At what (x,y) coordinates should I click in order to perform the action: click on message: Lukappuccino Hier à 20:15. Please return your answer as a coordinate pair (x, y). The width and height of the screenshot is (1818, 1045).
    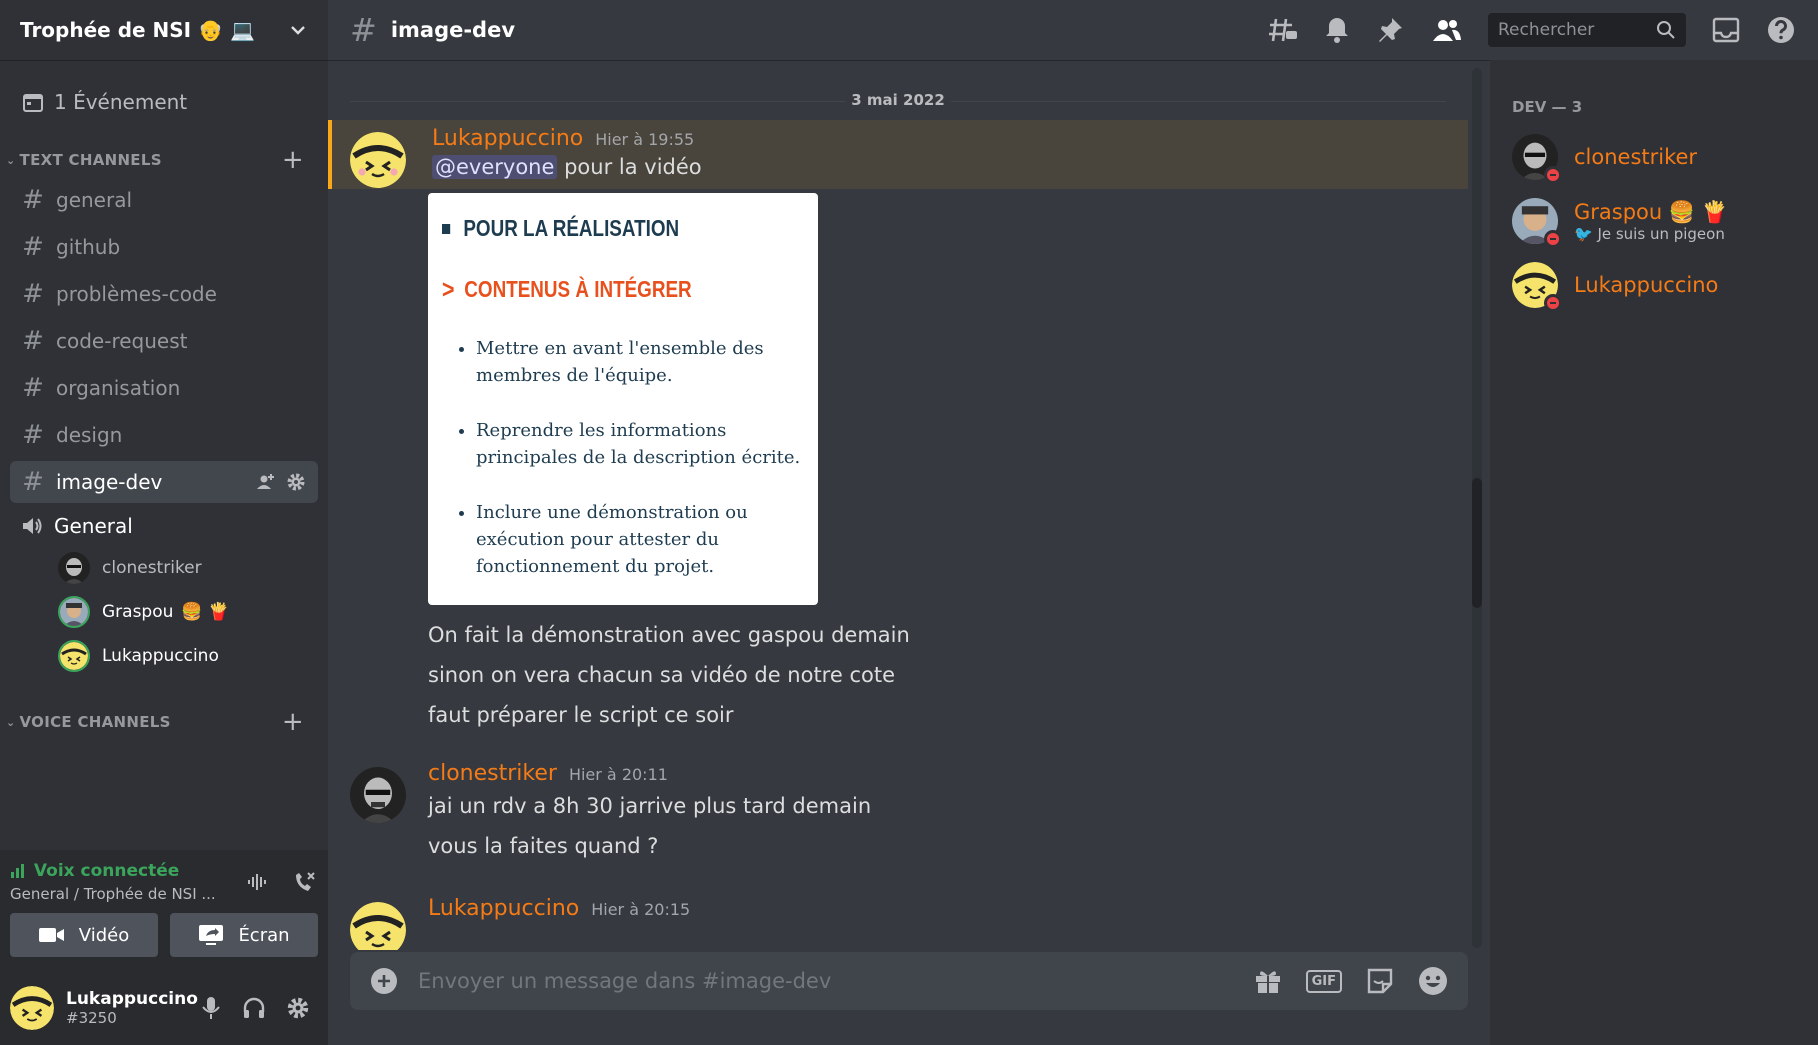
    Looking at the image, I should click on (898, 920).